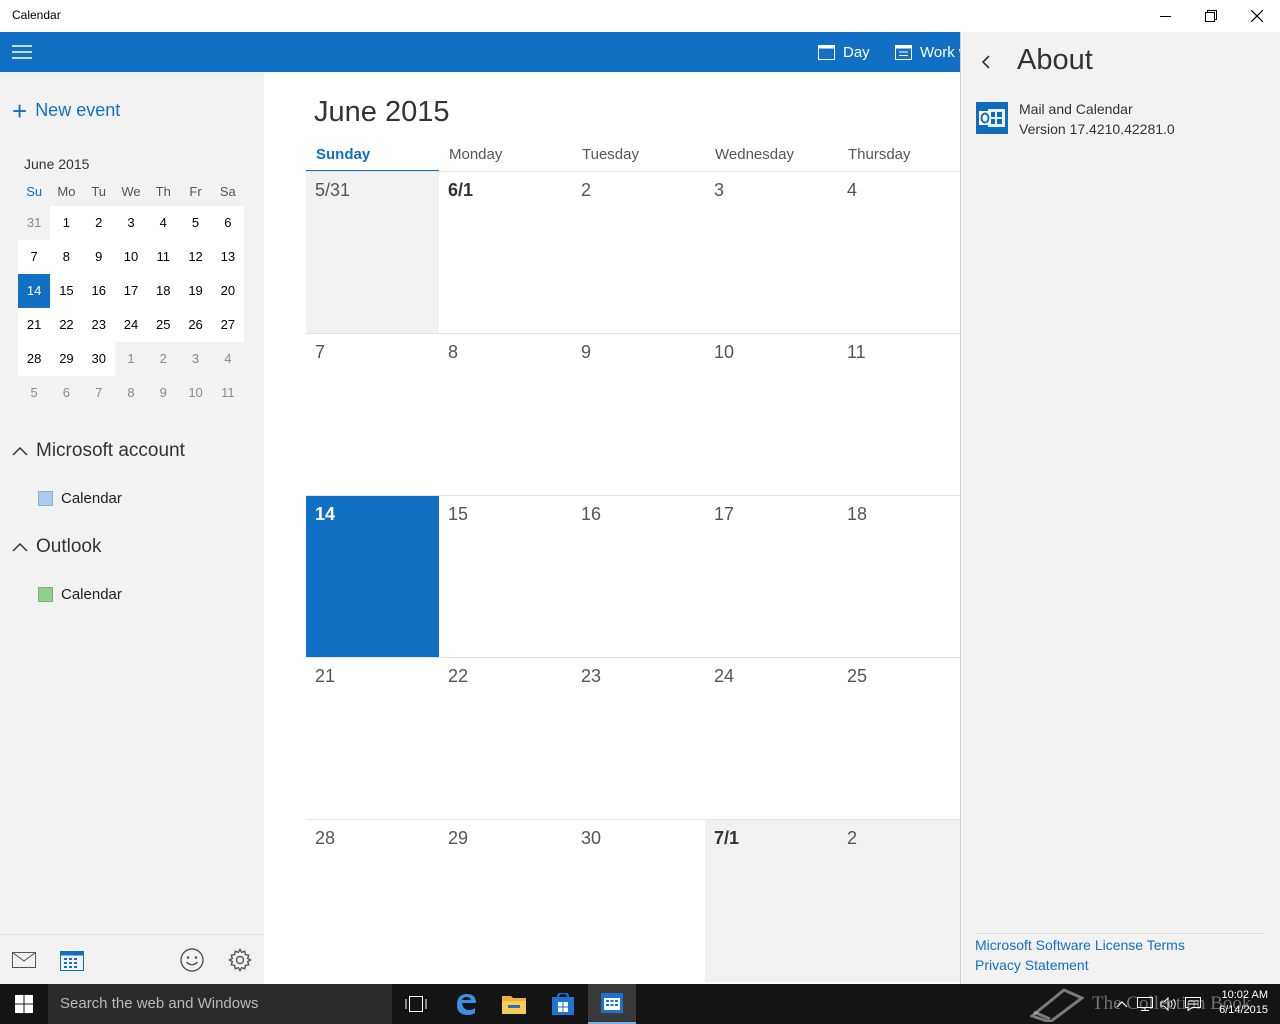 This screenshot has height=1024, width=1280. I want to click on license-terms-link: Microsoft Software License Terms, so click(1080, 945).